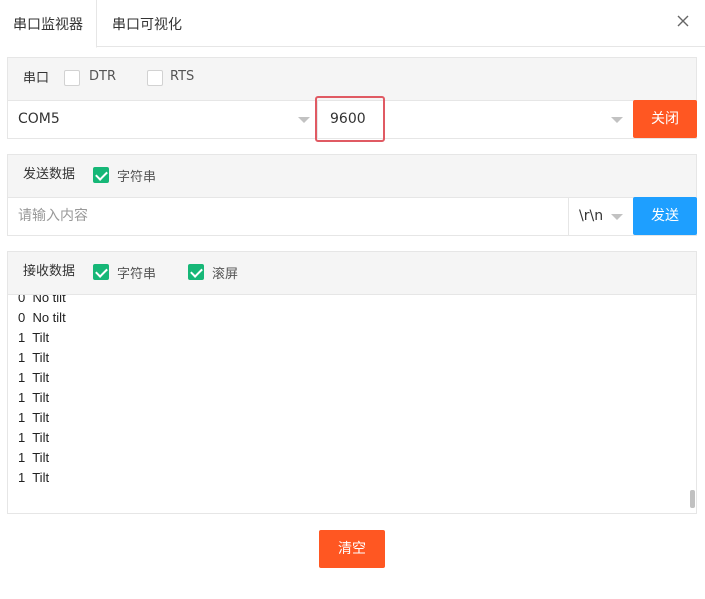  Describe the element at coordinates (36, 78) in the screenshot. I see `port-label: 串口` at that location.